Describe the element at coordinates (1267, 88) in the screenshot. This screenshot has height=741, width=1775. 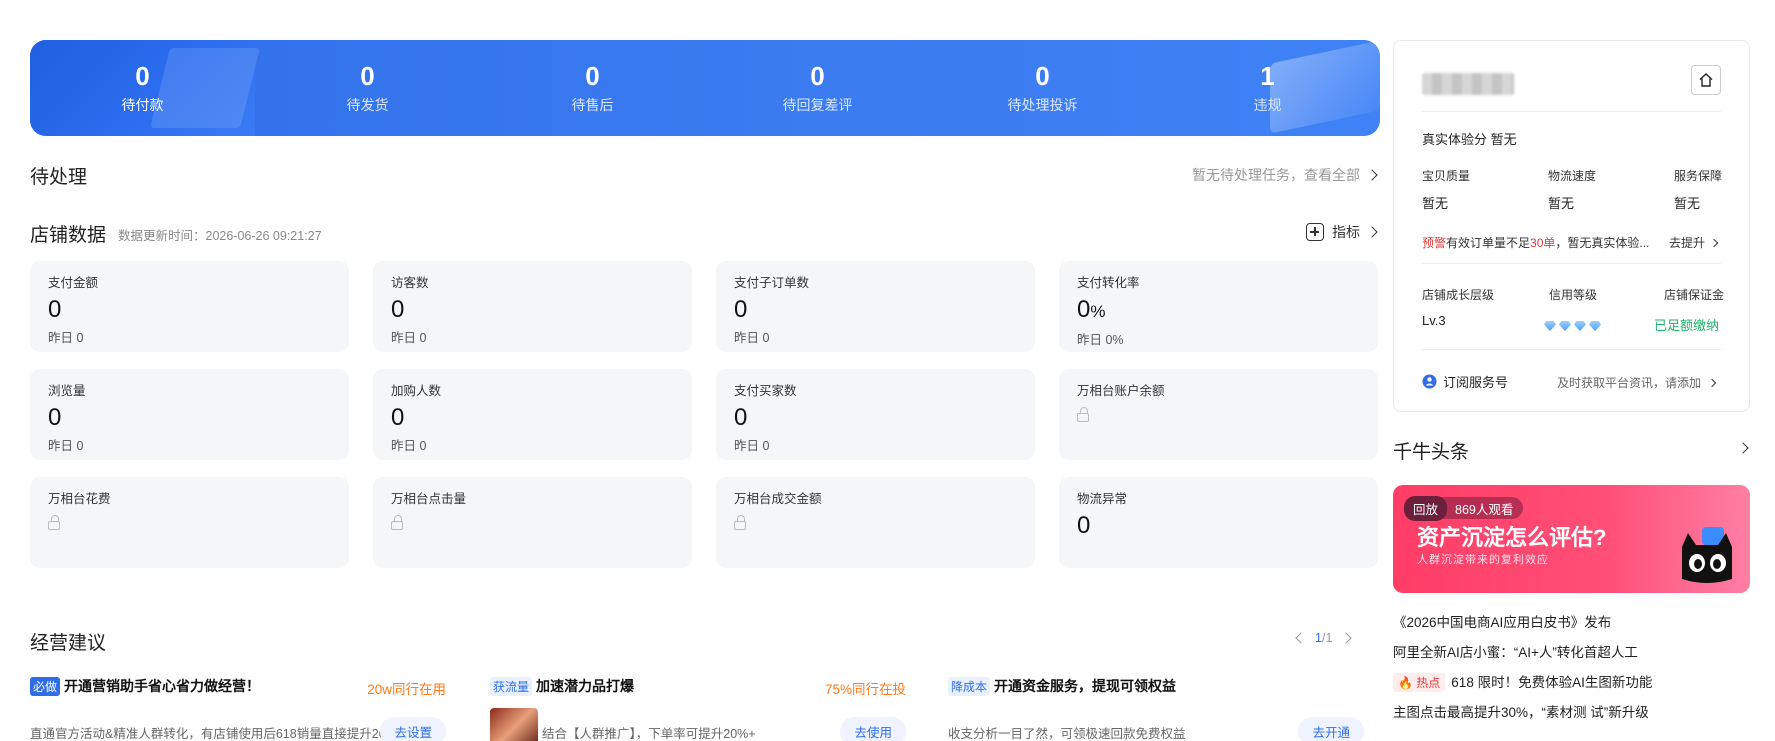
I see `status-violation: 1 违规` at that location.